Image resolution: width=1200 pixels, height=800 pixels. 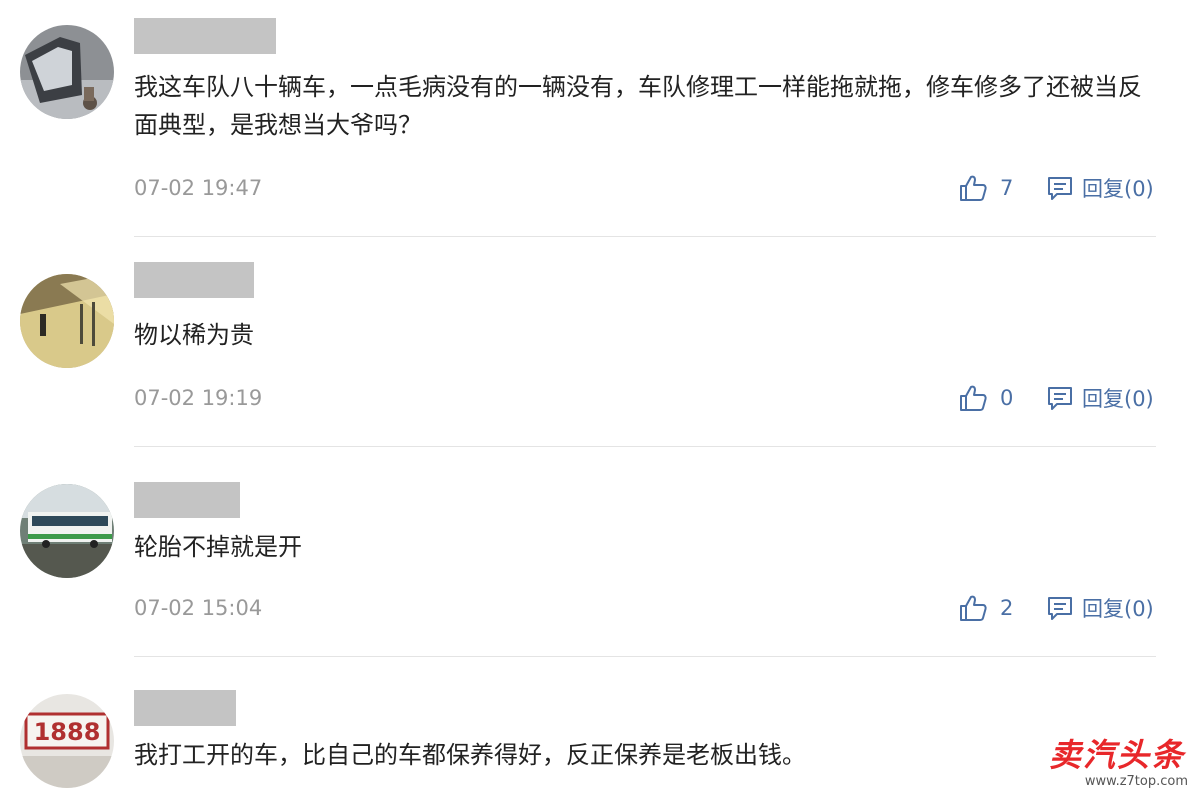 What do you see at coordinates (1136, 781) in the screenshot?
I see `watermark-url: www.z7top.com` at bounding box center [1136, 781].